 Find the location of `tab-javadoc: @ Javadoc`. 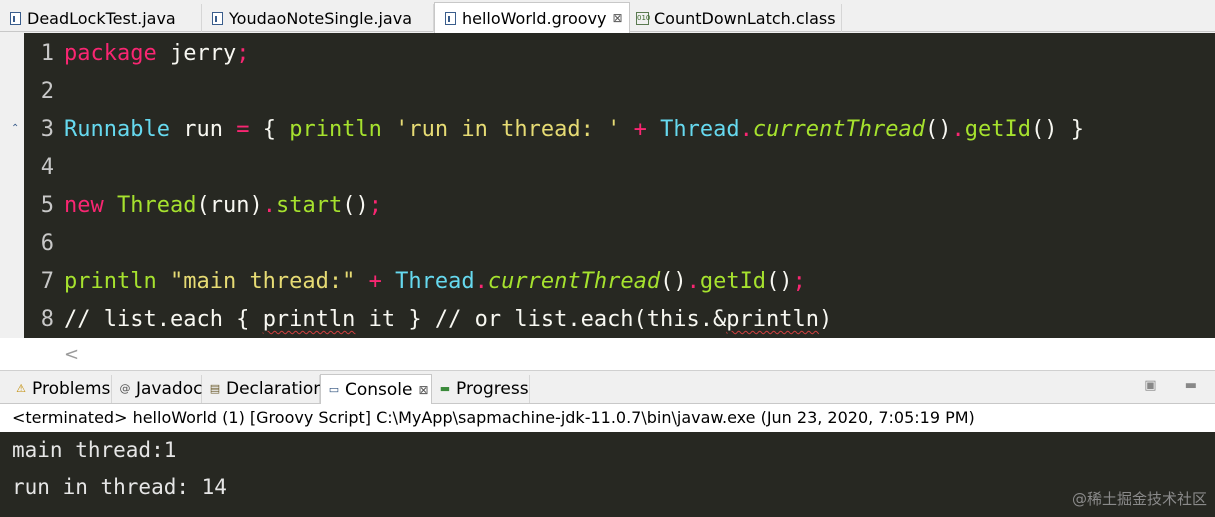

tab-javadoc: @ Javadoc is located at coordinates (157, 389).